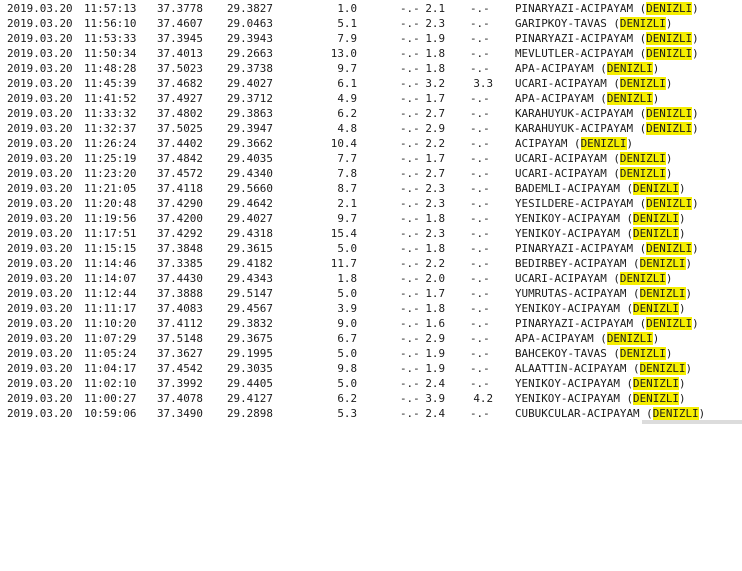 The image size is (742, 571). I want to click on latitude: 37.3778, so click(180, 8).